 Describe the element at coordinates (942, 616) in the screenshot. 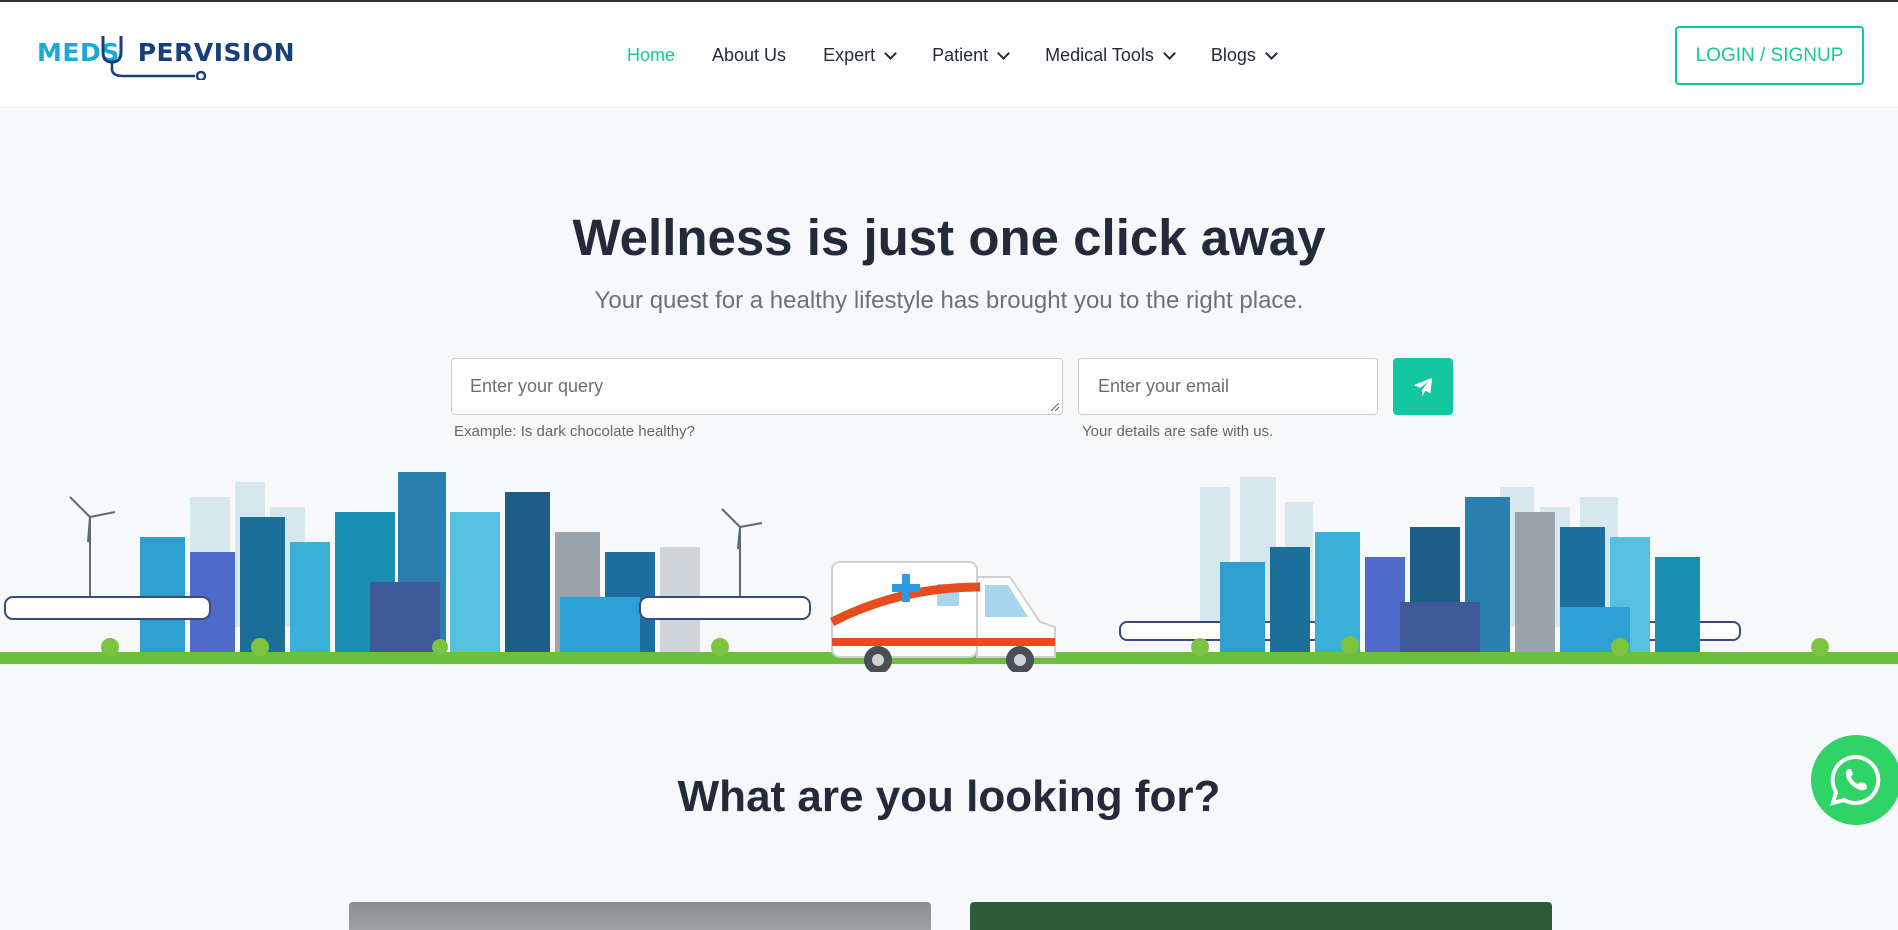

I see `ambulance-illustration` at that location.